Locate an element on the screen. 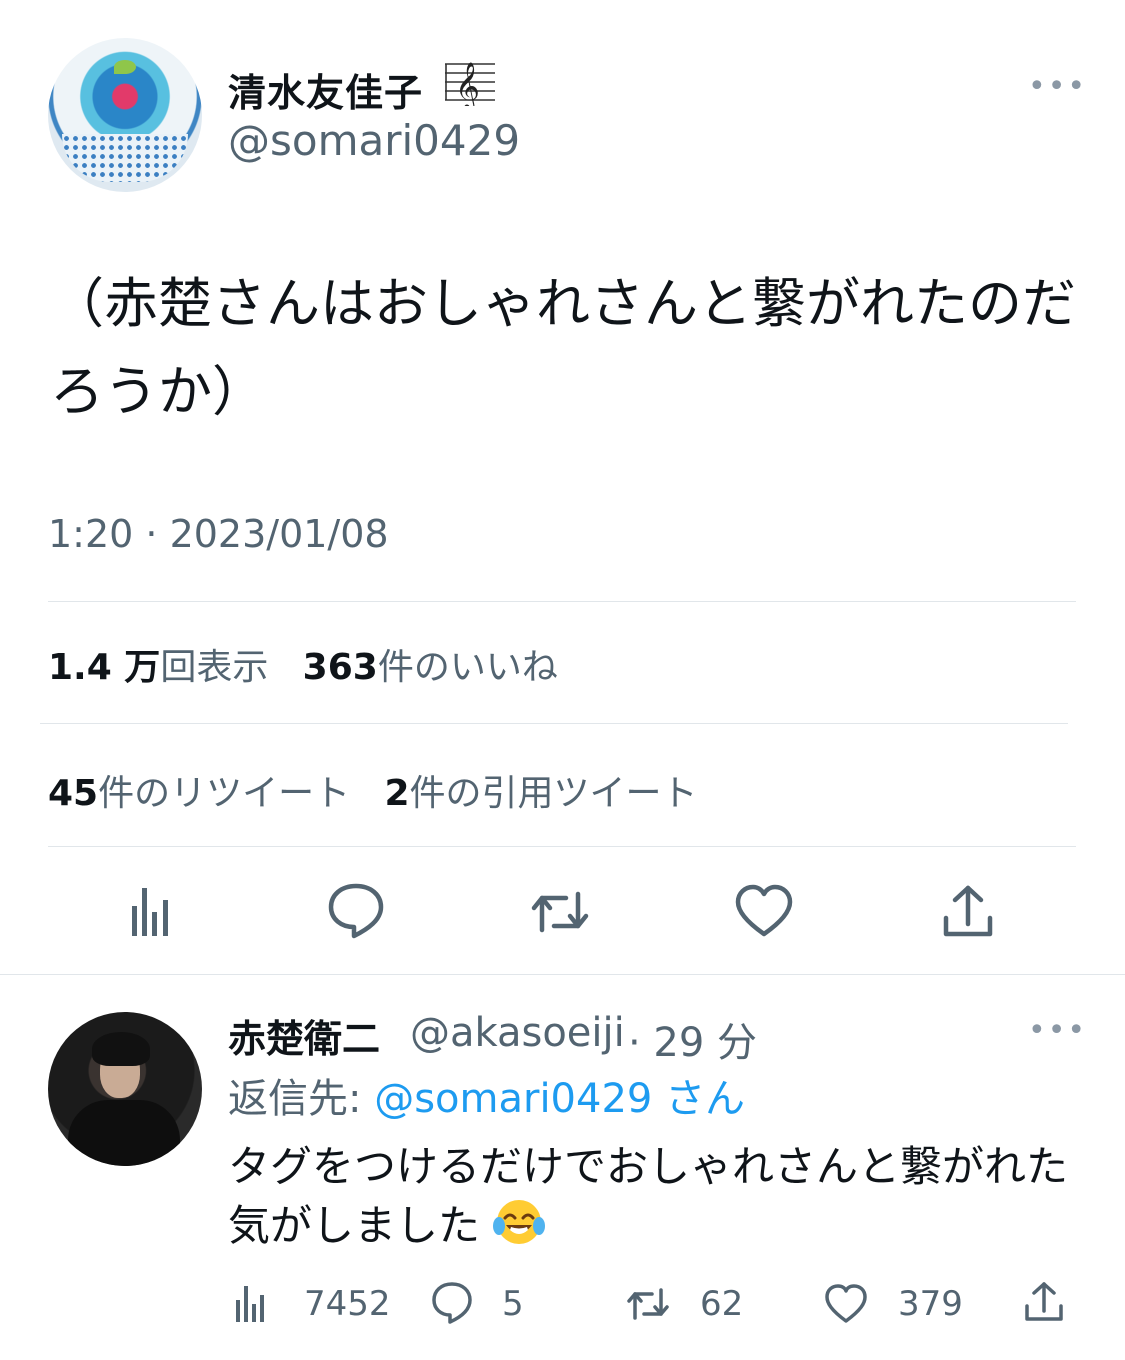  reply-author-handle: @akasoeiji is located at coordinates (517, 1033).